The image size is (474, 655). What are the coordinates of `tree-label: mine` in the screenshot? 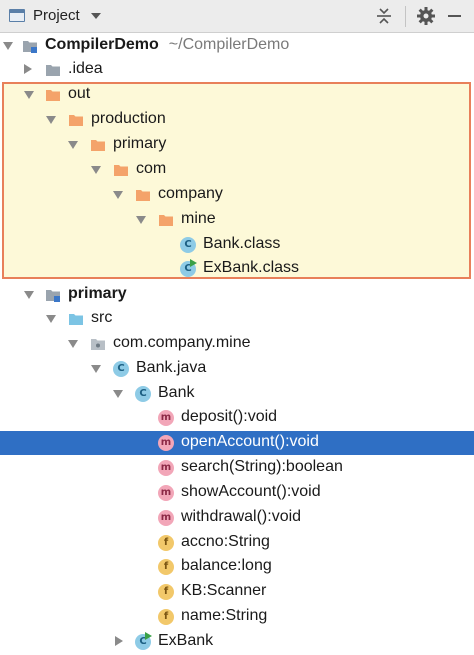 It's located at (198, 218).